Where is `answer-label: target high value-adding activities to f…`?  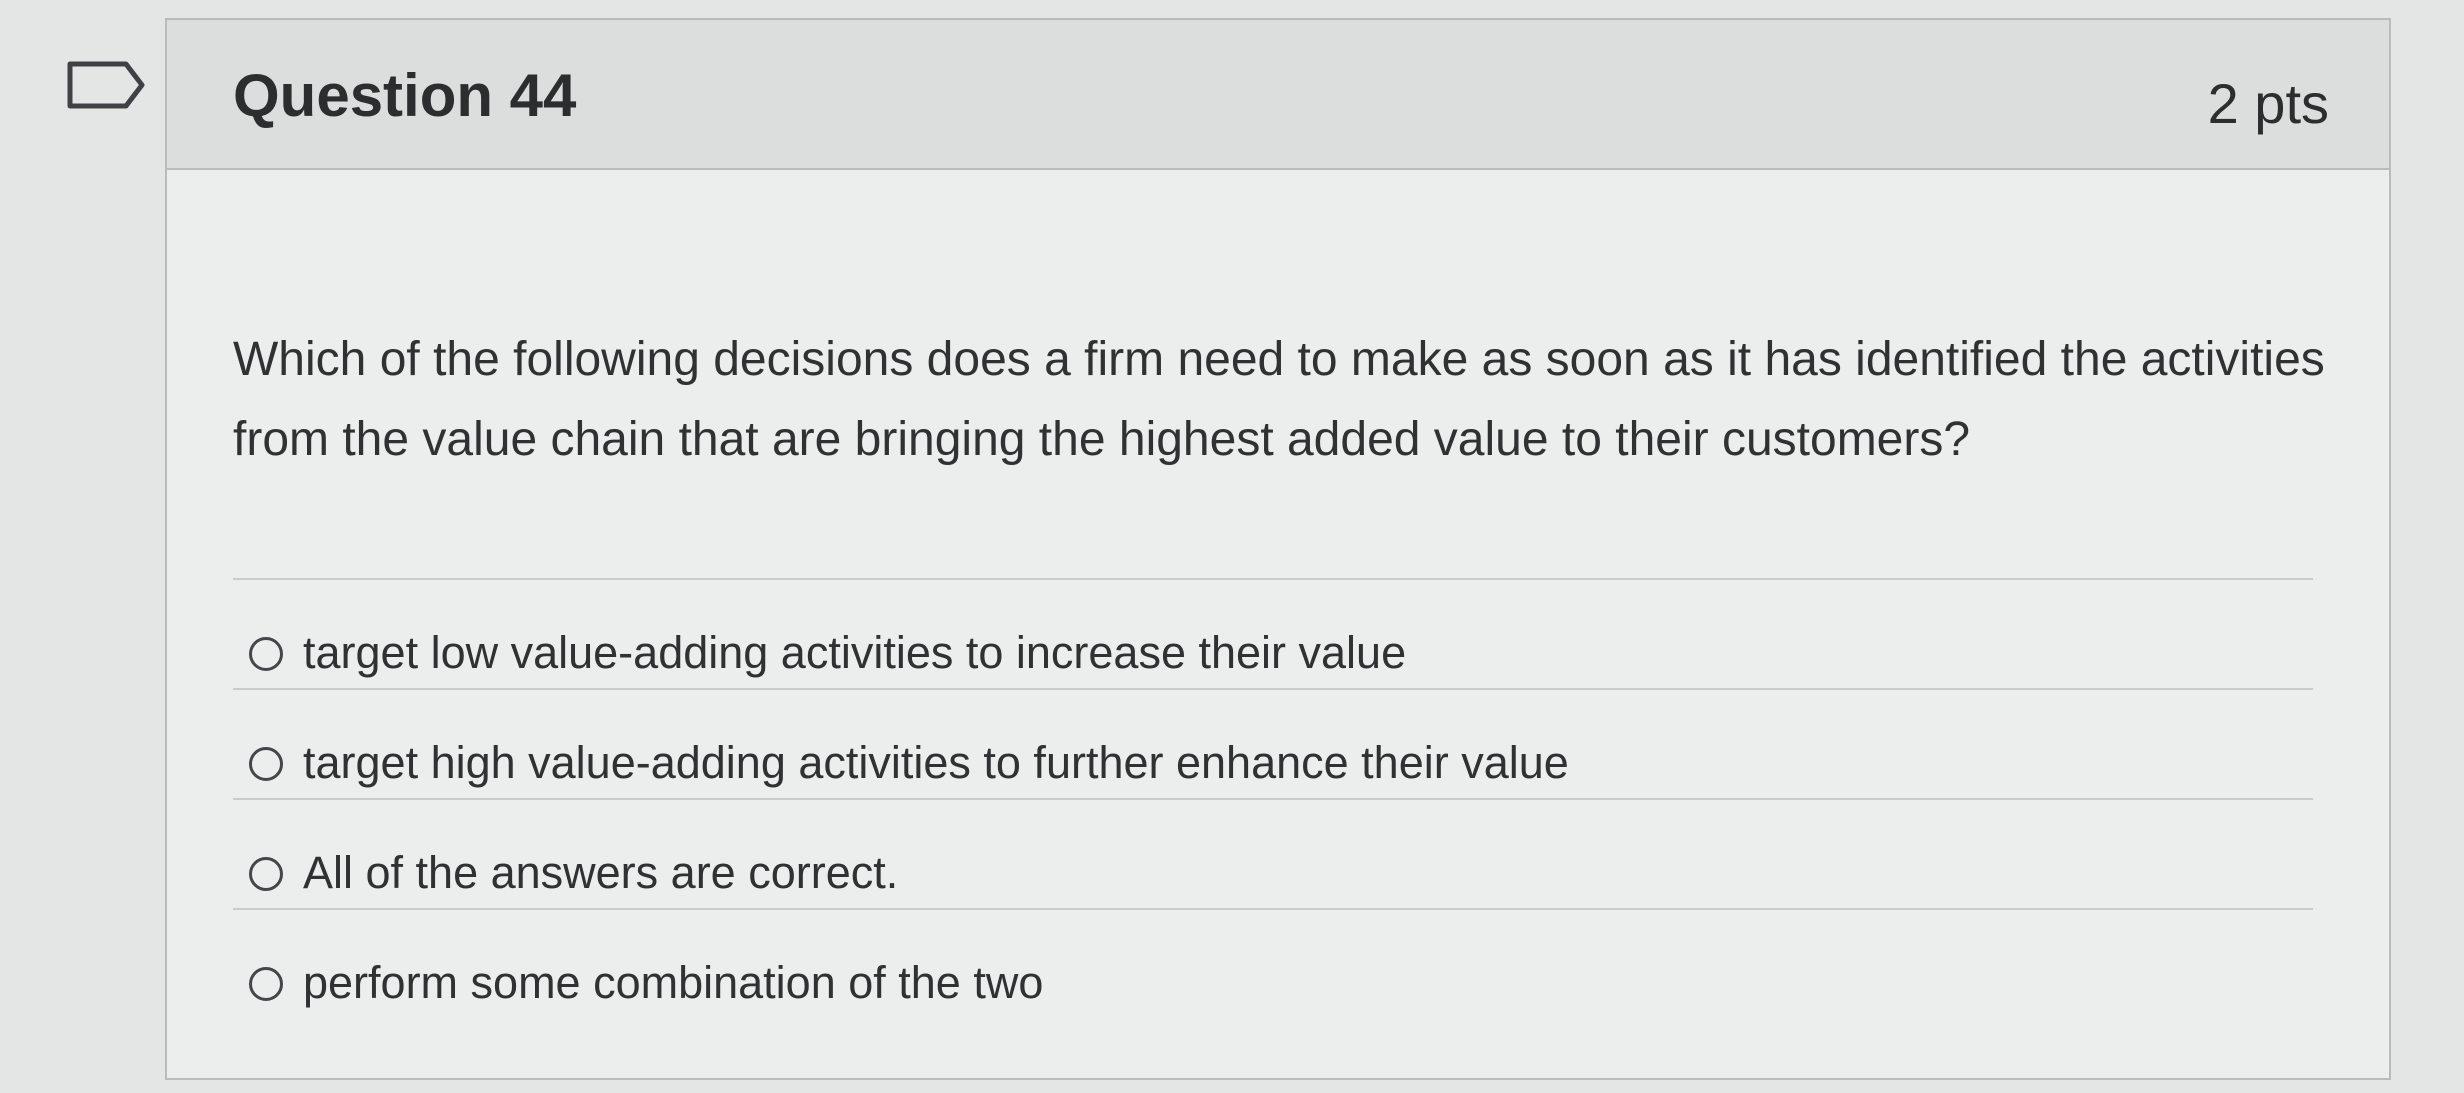 answer-label: target high value-adding activities to f… is located at coordinates (936, 763).